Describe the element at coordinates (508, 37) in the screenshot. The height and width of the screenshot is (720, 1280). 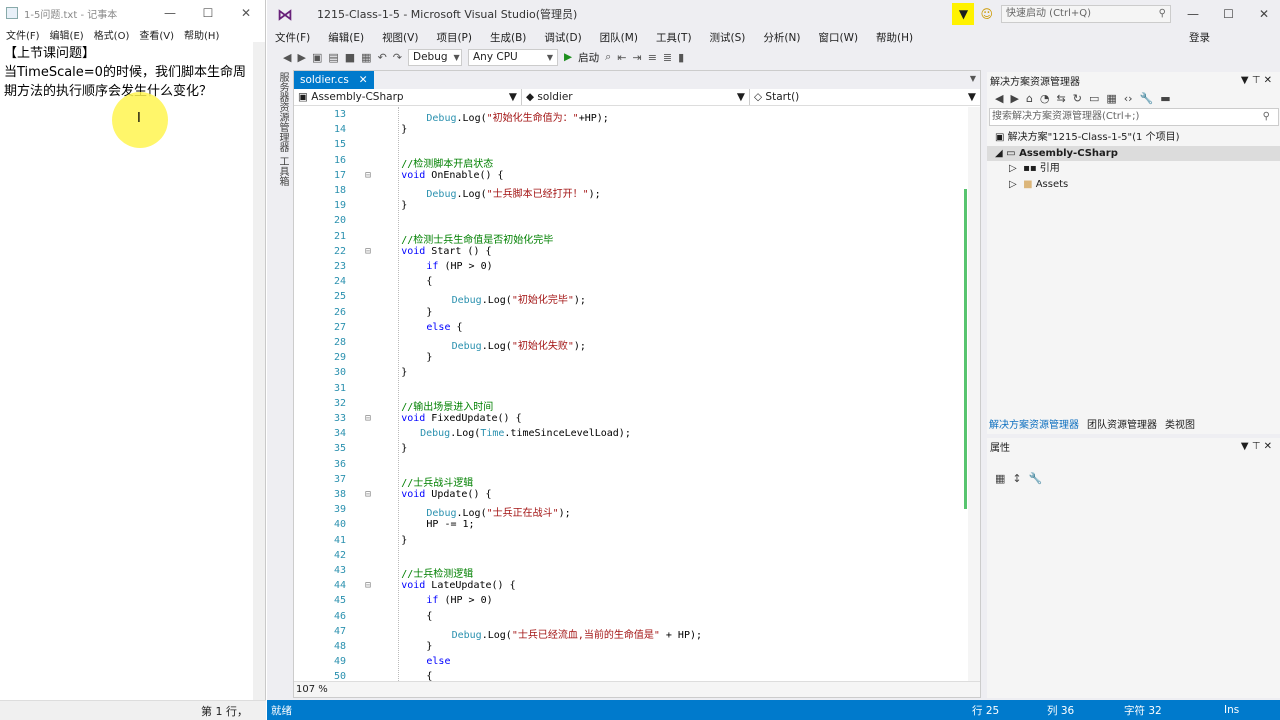
I see `menu-build: 生成(B)` at that location.